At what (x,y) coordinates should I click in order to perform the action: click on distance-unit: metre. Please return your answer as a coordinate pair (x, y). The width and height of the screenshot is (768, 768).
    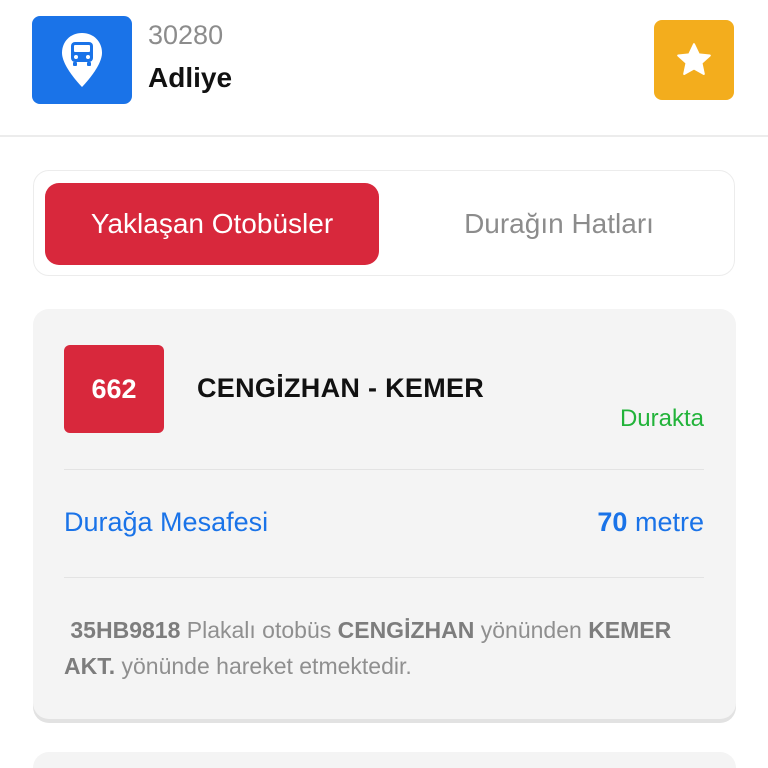
    Looking at the image, I should click on (669, 522).